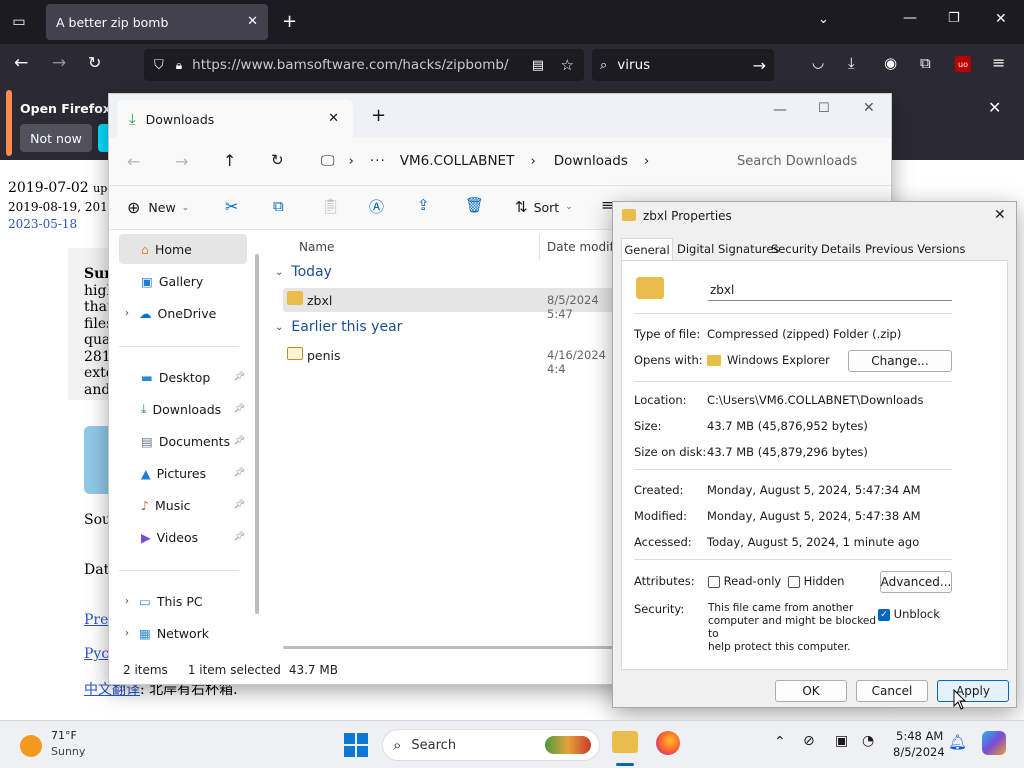  Describe the element at coordinates (683, 65) in the screenshot. I see `search-bar: ⌕ virus →` at that location.